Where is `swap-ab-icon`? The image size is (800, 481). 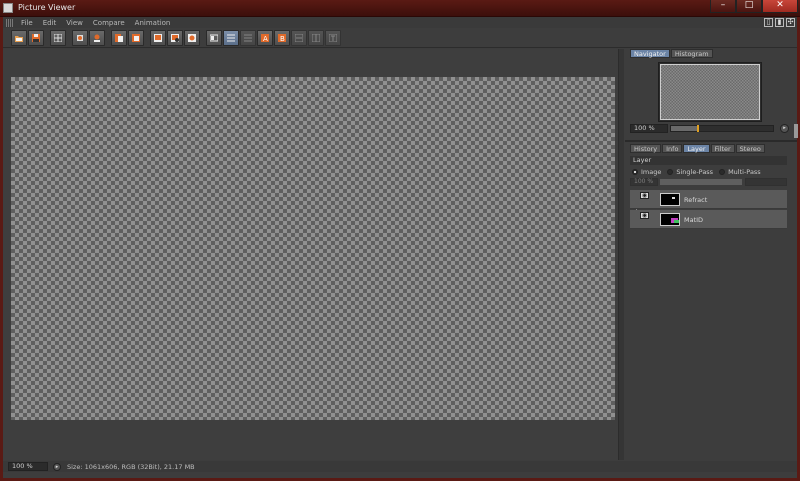
swap-ab-icon is located at coordinates (299, 38).